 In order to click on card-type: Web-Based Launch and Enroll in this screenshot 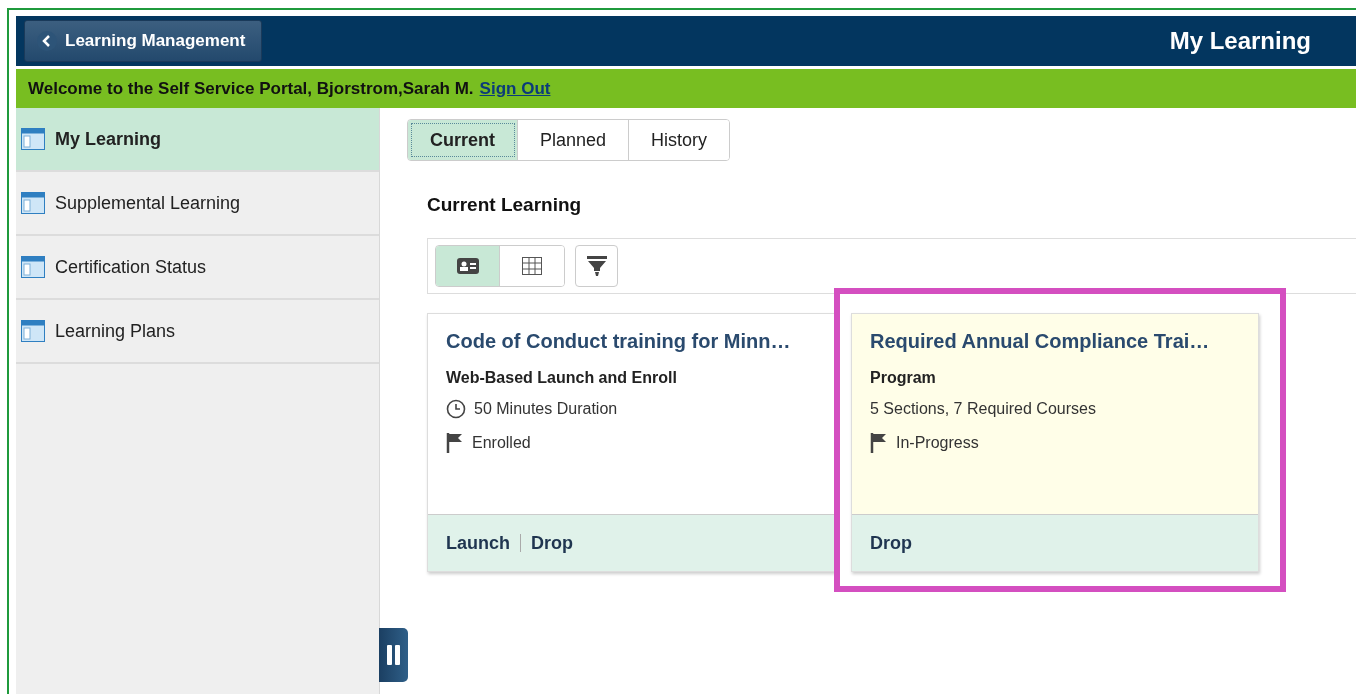, I will do `click(562, 378)`.